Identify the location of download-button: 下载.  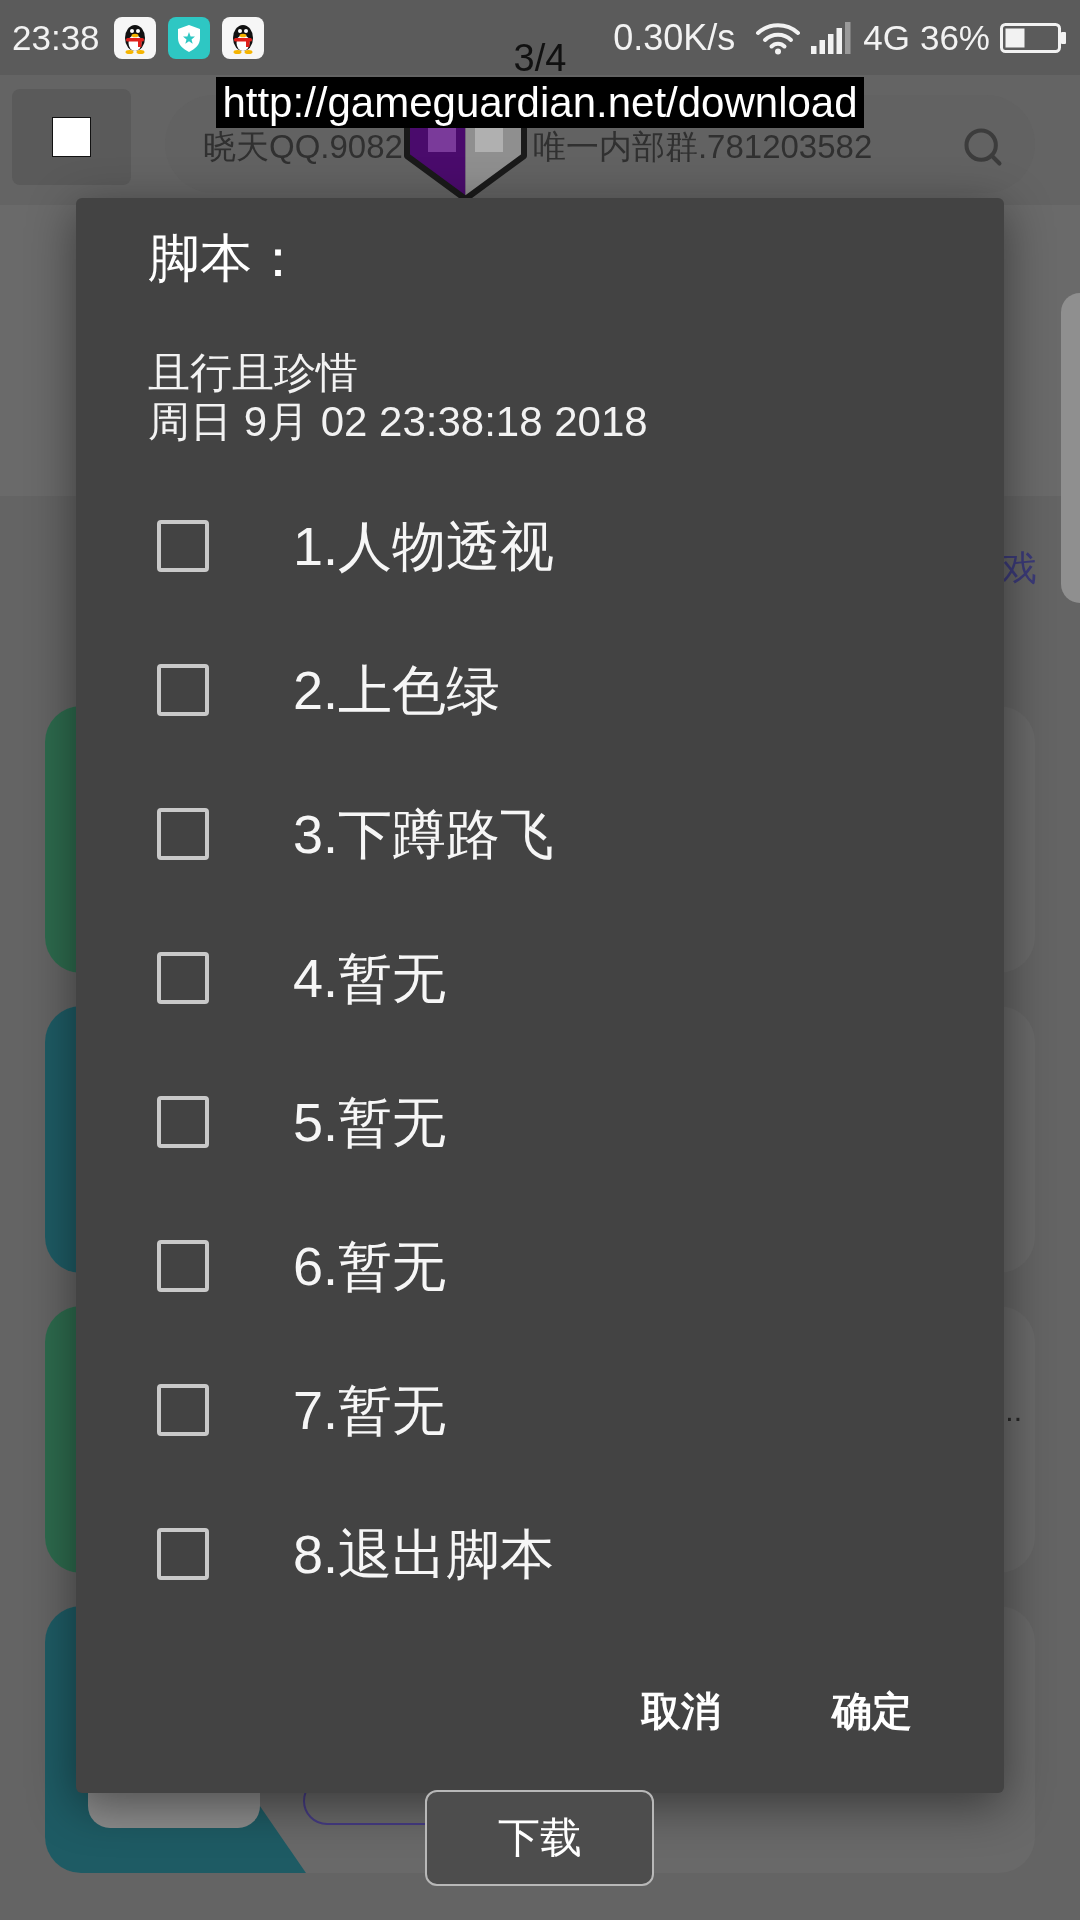
(539, 1838).